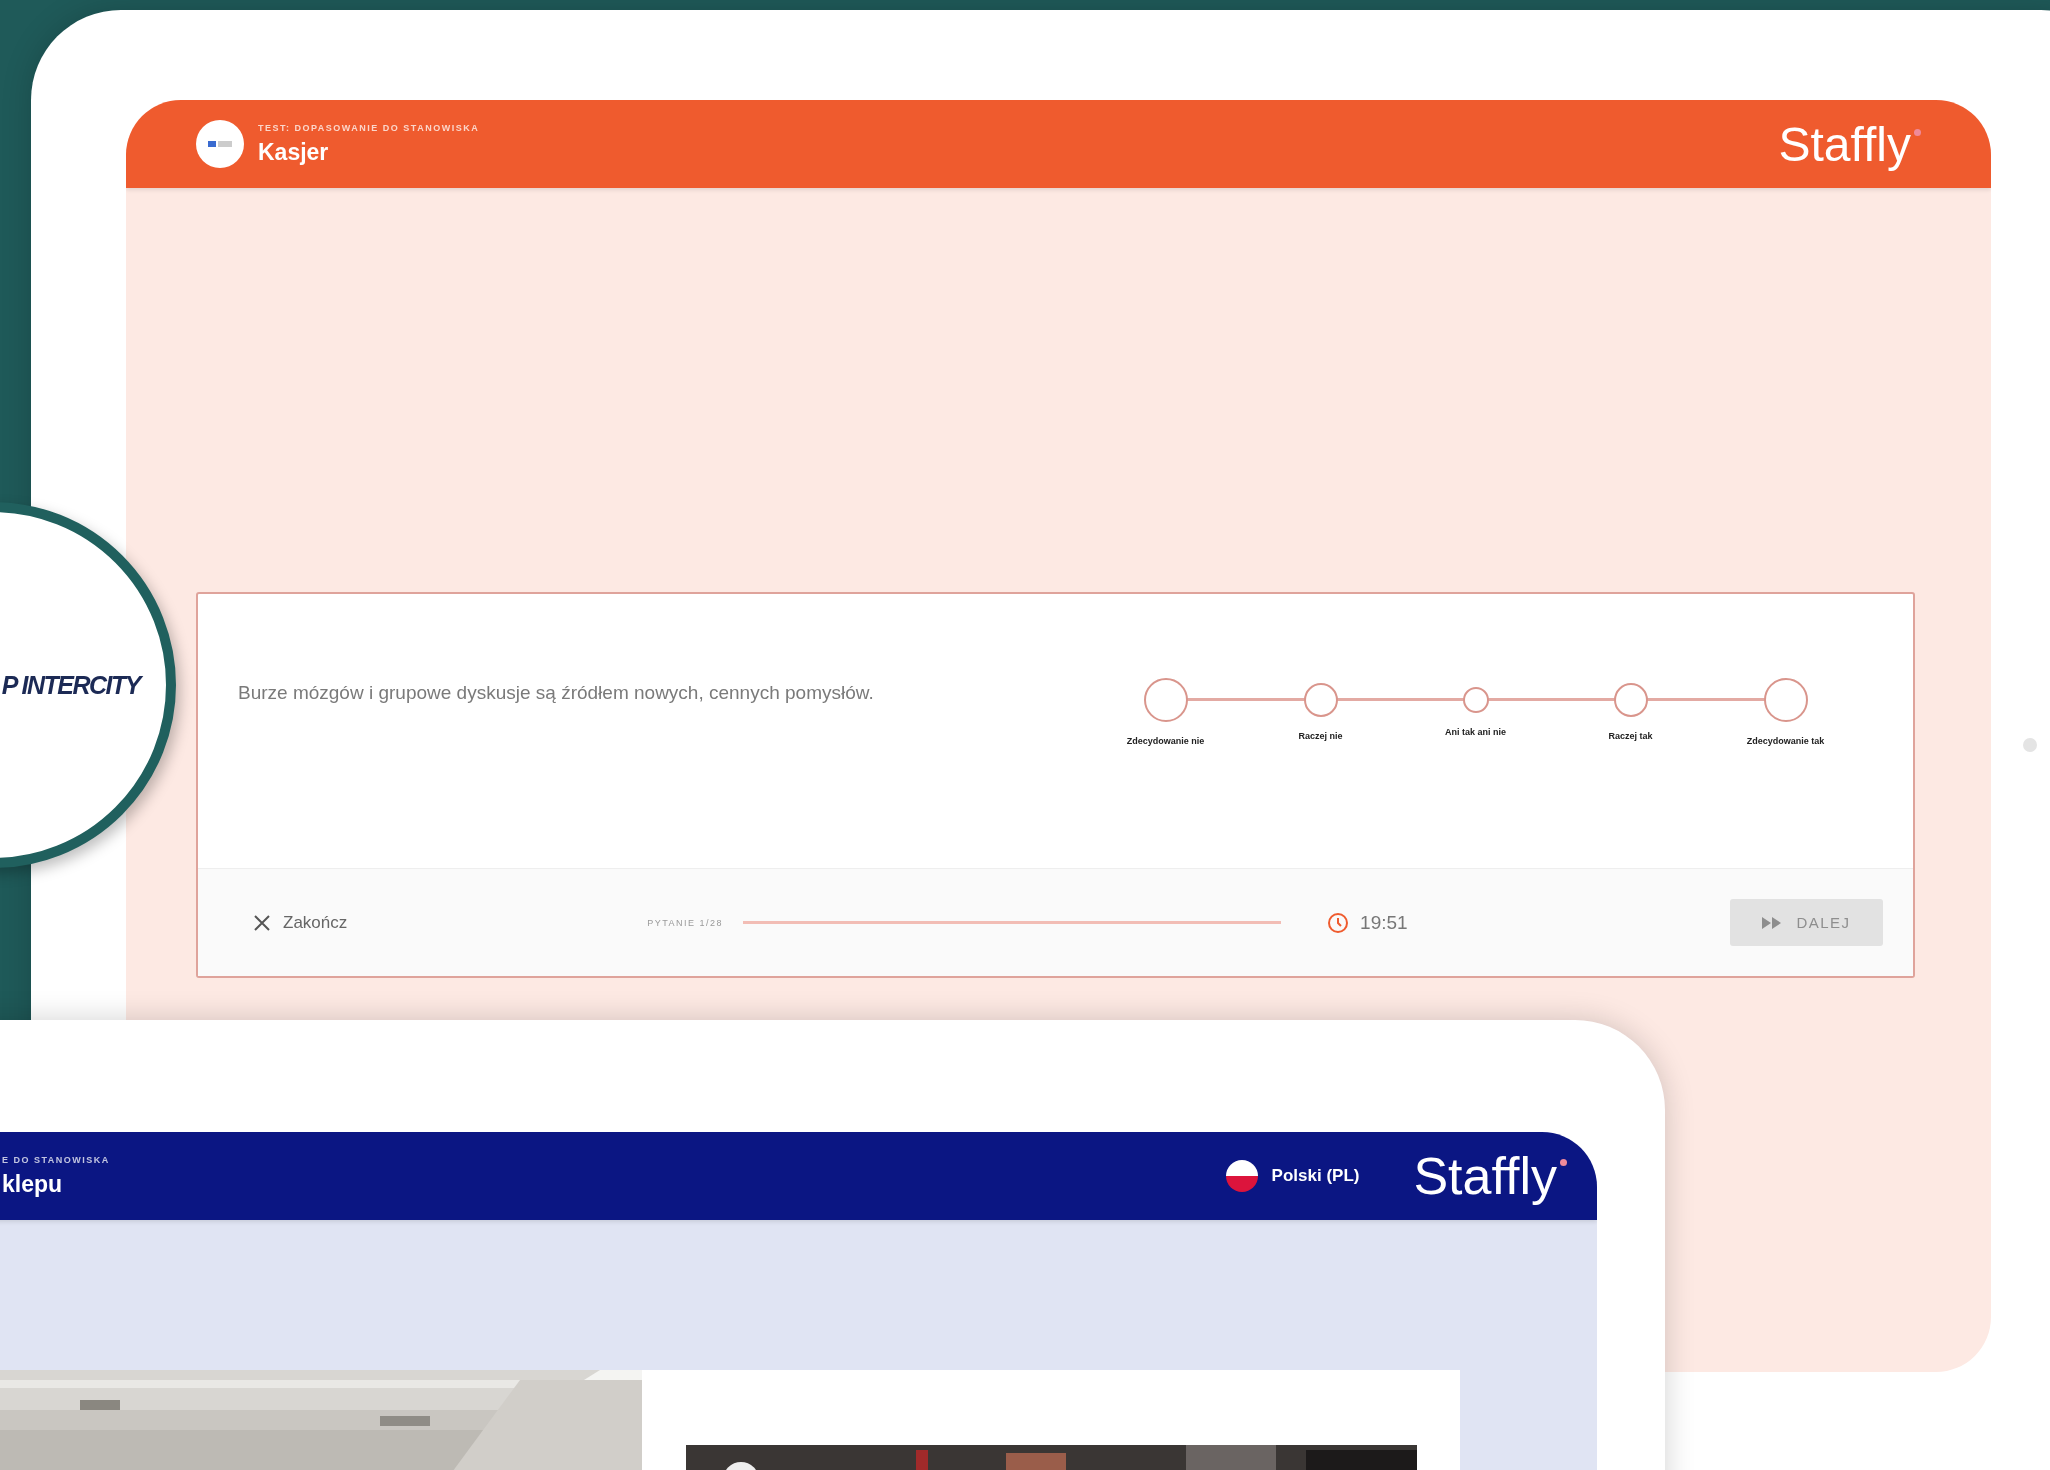 The height and width of the screenshot is (1470, 2050). What do you see at coordinates (2030, 745) in the screenshot?
I see `camera-dot` at bounding box center [2030, 745].